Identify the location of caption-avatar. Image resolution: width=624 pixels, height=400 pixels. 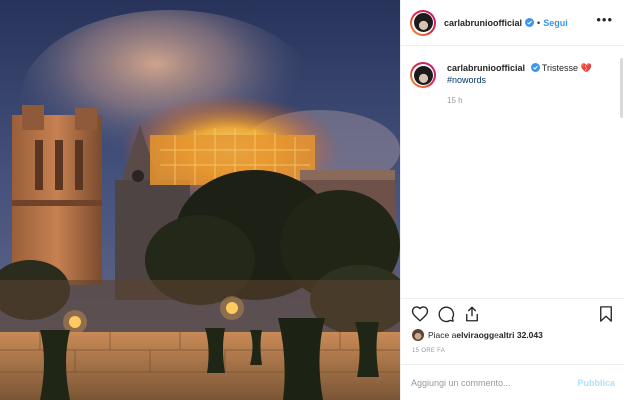
(423, 75).